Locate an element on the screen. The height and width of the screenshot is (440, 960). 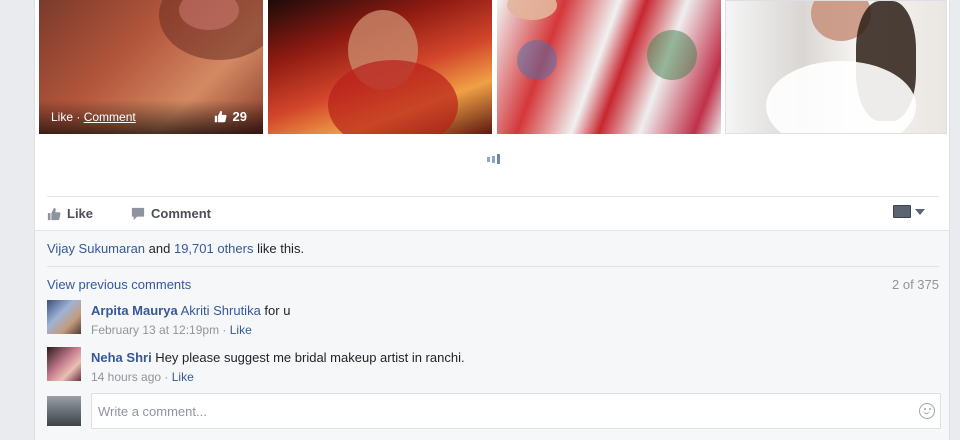
like-label: Like is located at coordinates (80, 213).